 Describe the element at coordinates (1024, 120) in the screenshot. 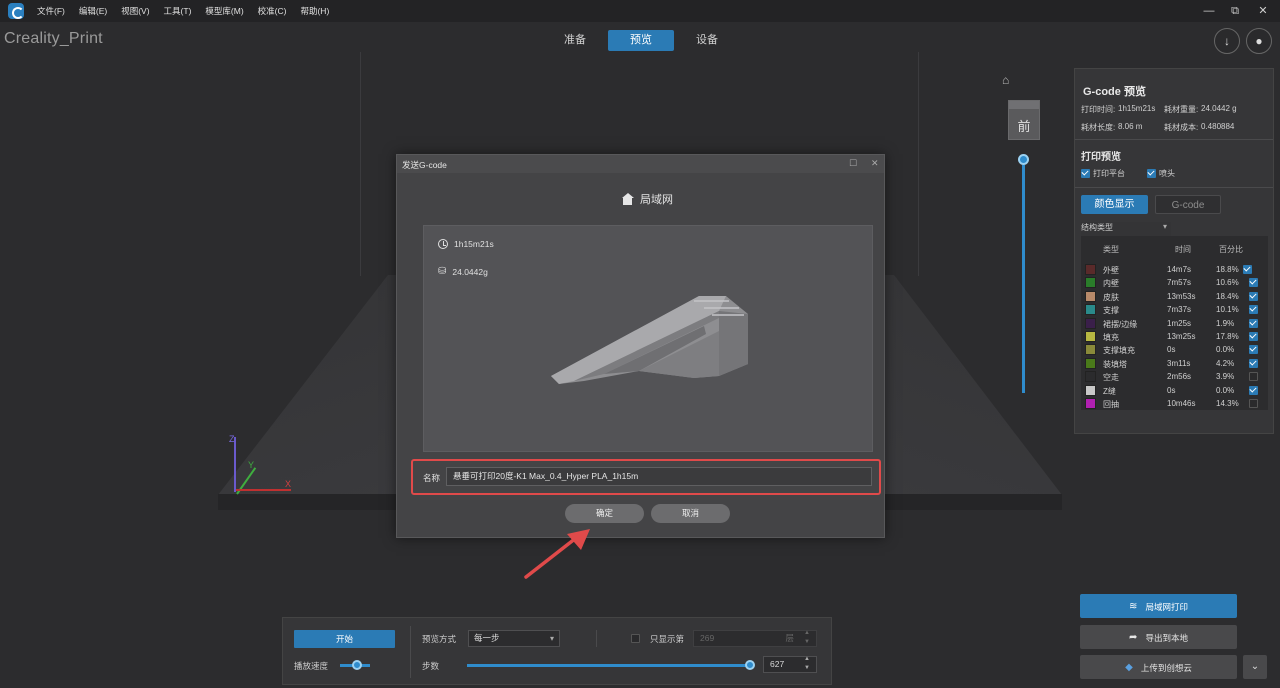

I see `view-cube: 前` at that location.